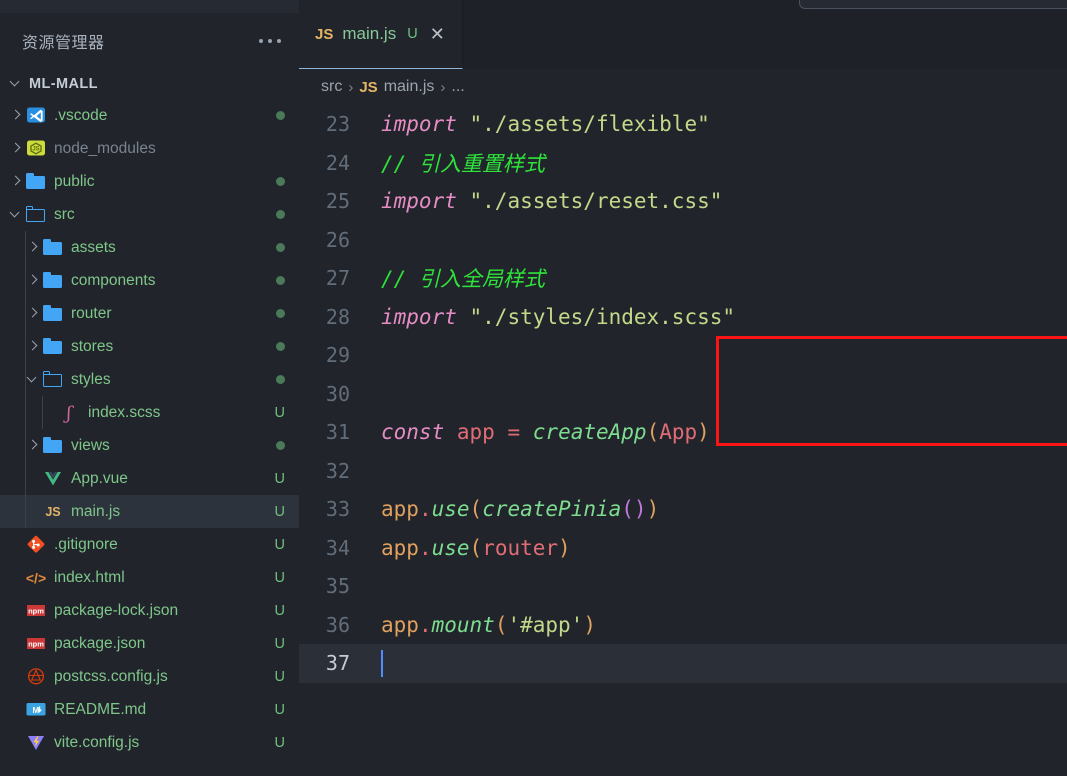 This screenshot has width=1067, height=776. I want to click on code-line: 28 import "./styles/index.scss", so click(683, 317).